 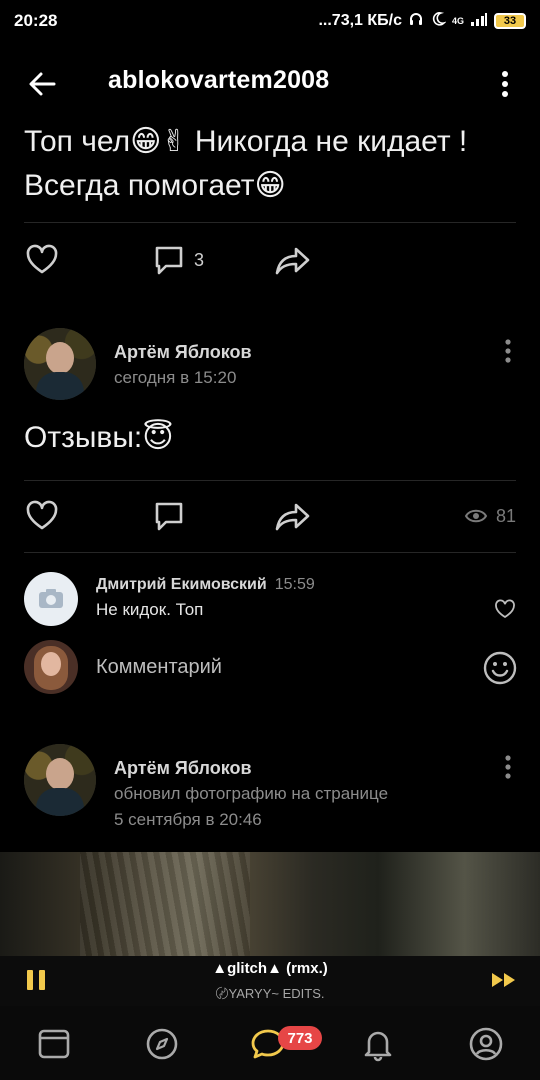 I want to click on post-time: 5 сентября в 20:46, so click(x=188, y=819).